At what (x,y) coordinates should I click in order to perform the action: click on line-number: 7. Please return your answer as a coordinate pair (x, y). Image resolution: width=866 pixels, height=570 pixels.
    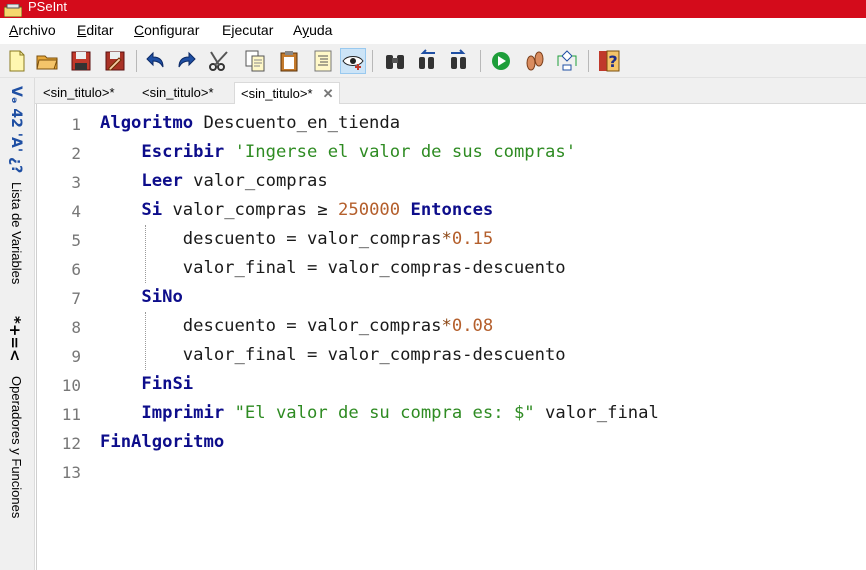
    Looking at the image, I should click on (76, 298).